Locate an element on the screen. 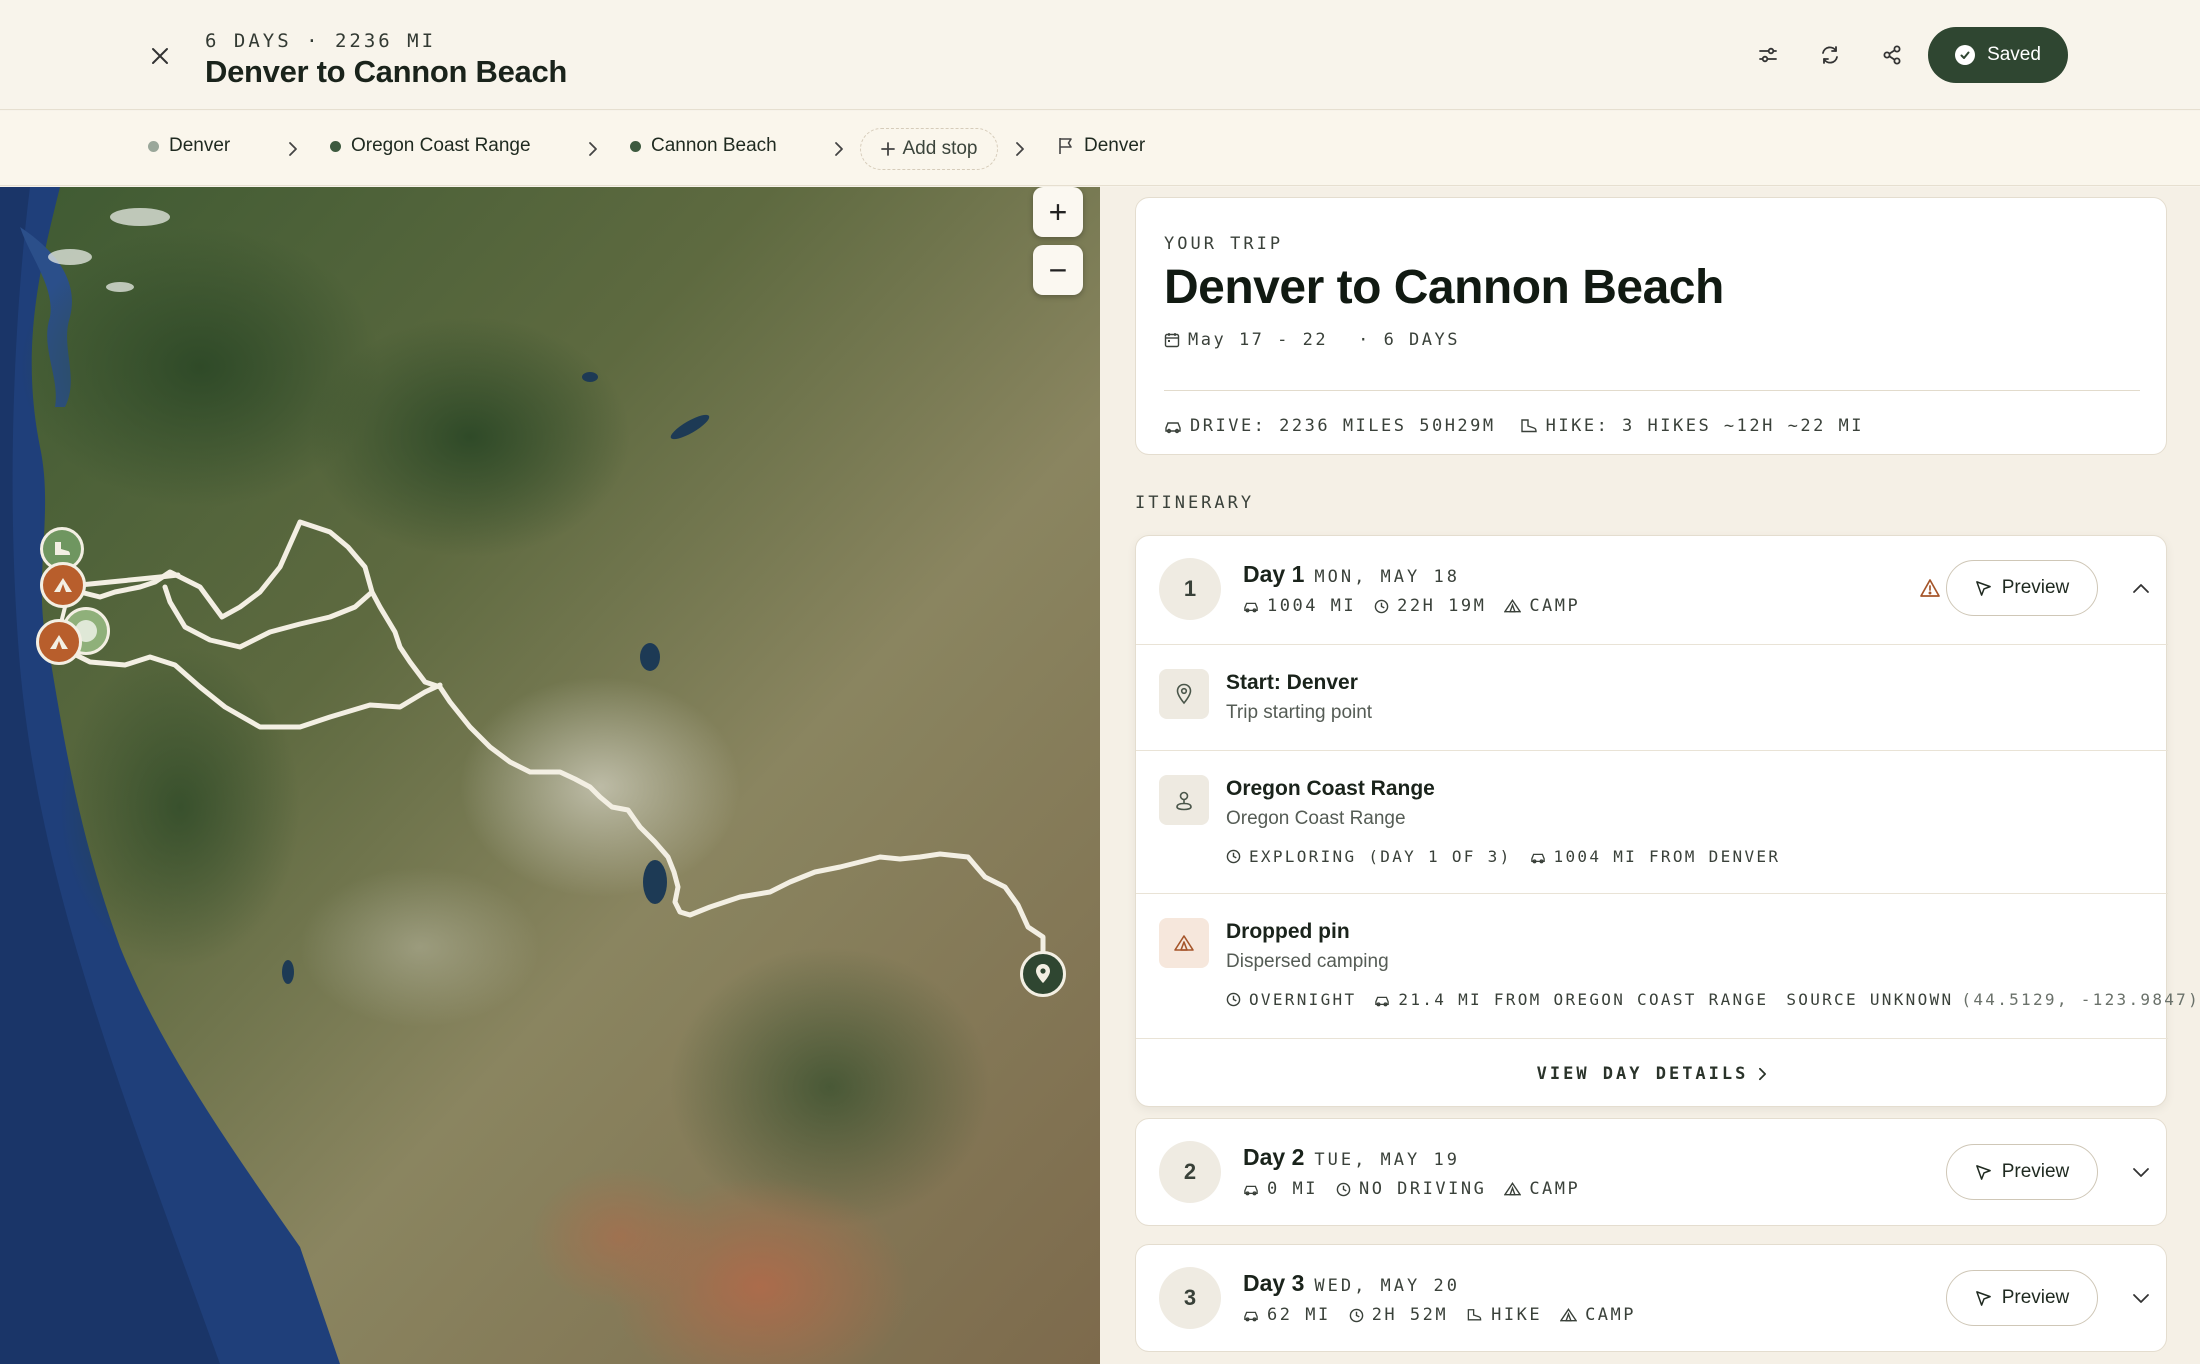  day-distance: 1004 MI is located at coordinates (1312, 606).